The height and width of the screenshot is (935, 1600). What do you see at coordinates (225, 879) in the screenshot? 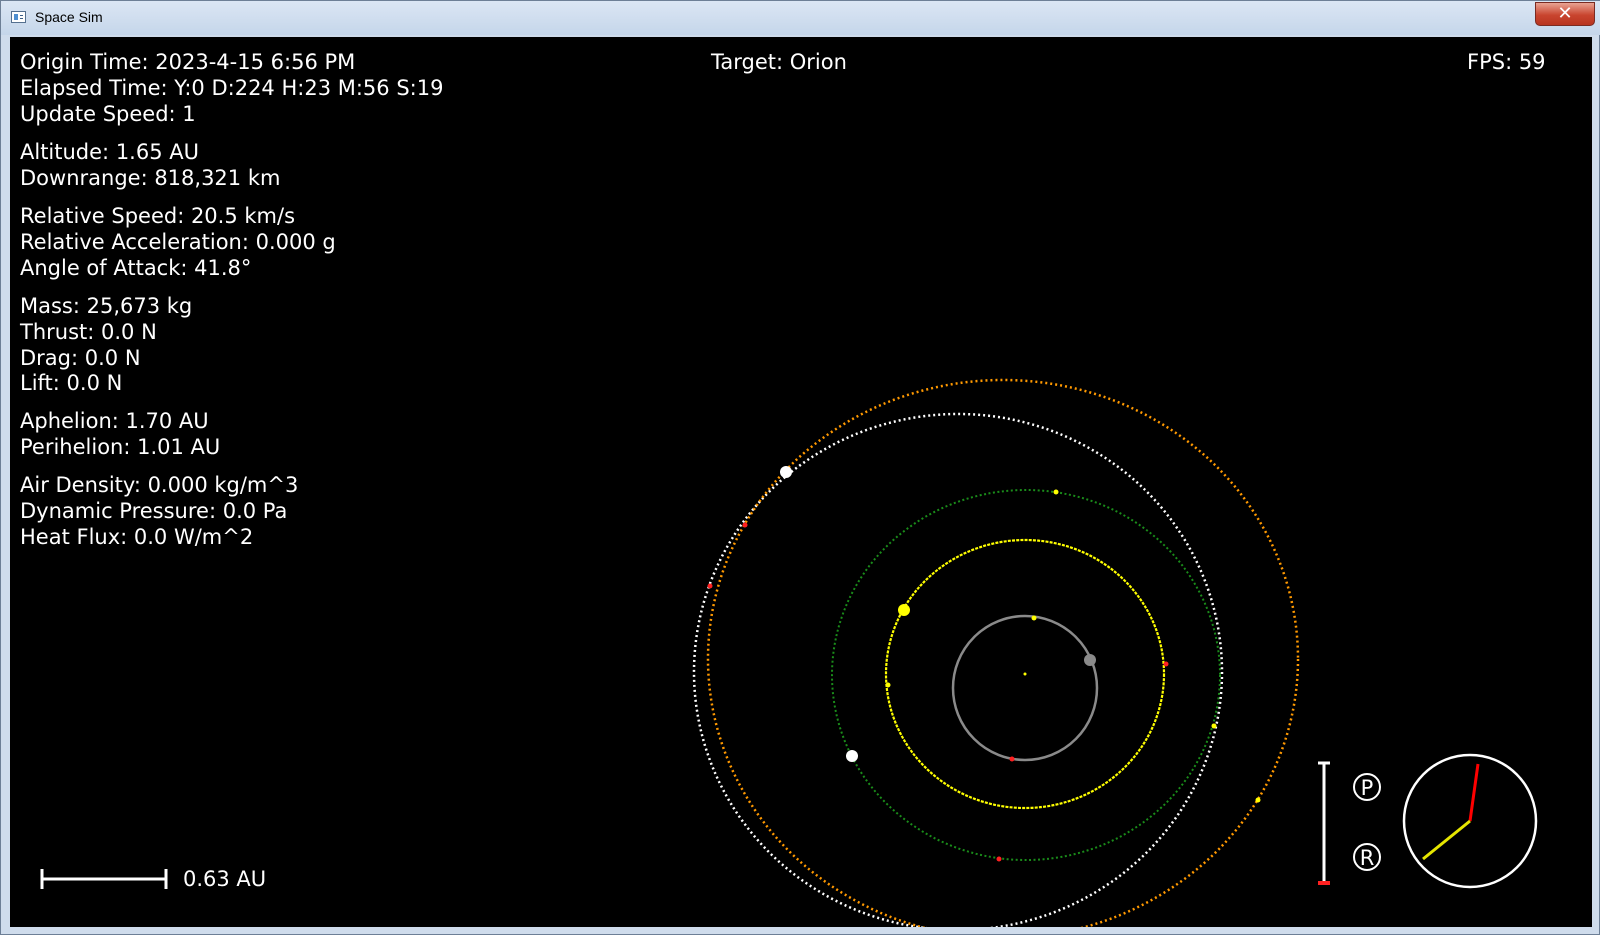
I see `scale-label: 0.63 AU` at bounding box center [225, 879].